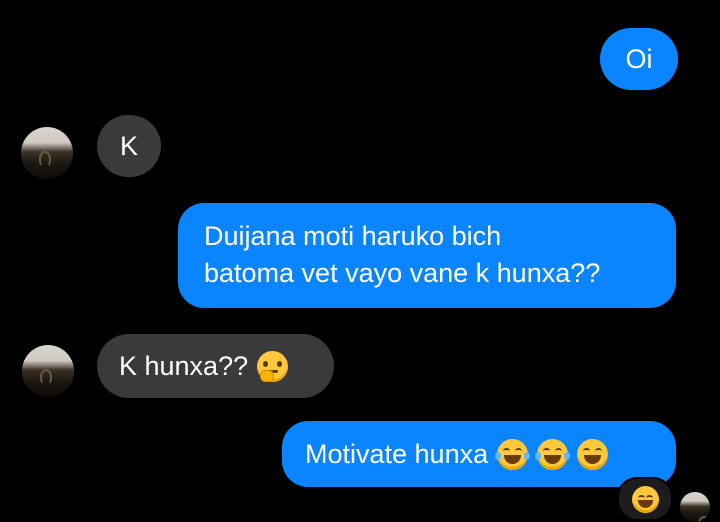 This screenshot has height=522, width=720. I want to click on message-bubble-outgoing: Oi, so click(639, 59).